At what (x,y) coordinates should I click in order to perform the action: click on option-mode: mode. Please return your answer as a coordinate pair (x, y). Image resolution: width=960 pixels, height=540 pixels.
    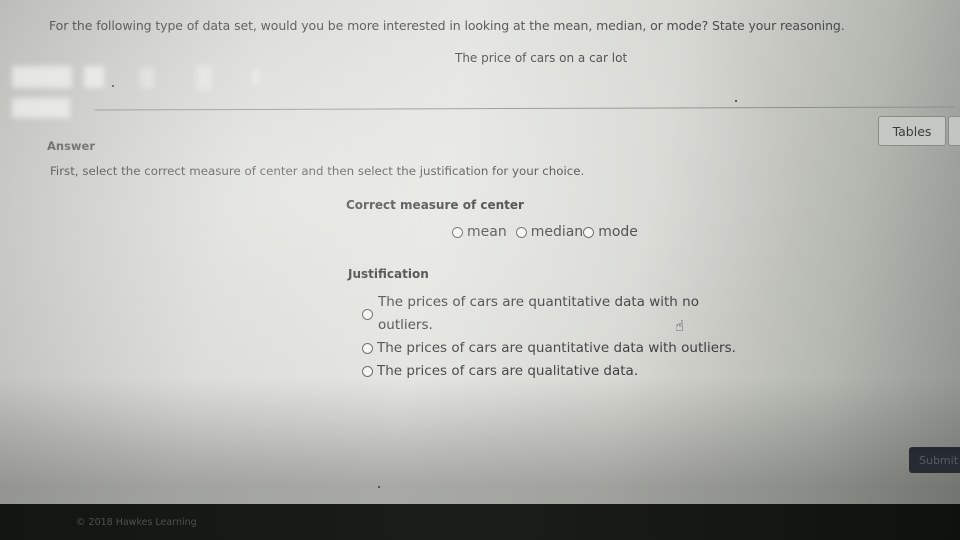
    Looking at the image, I should click on (610, 232).